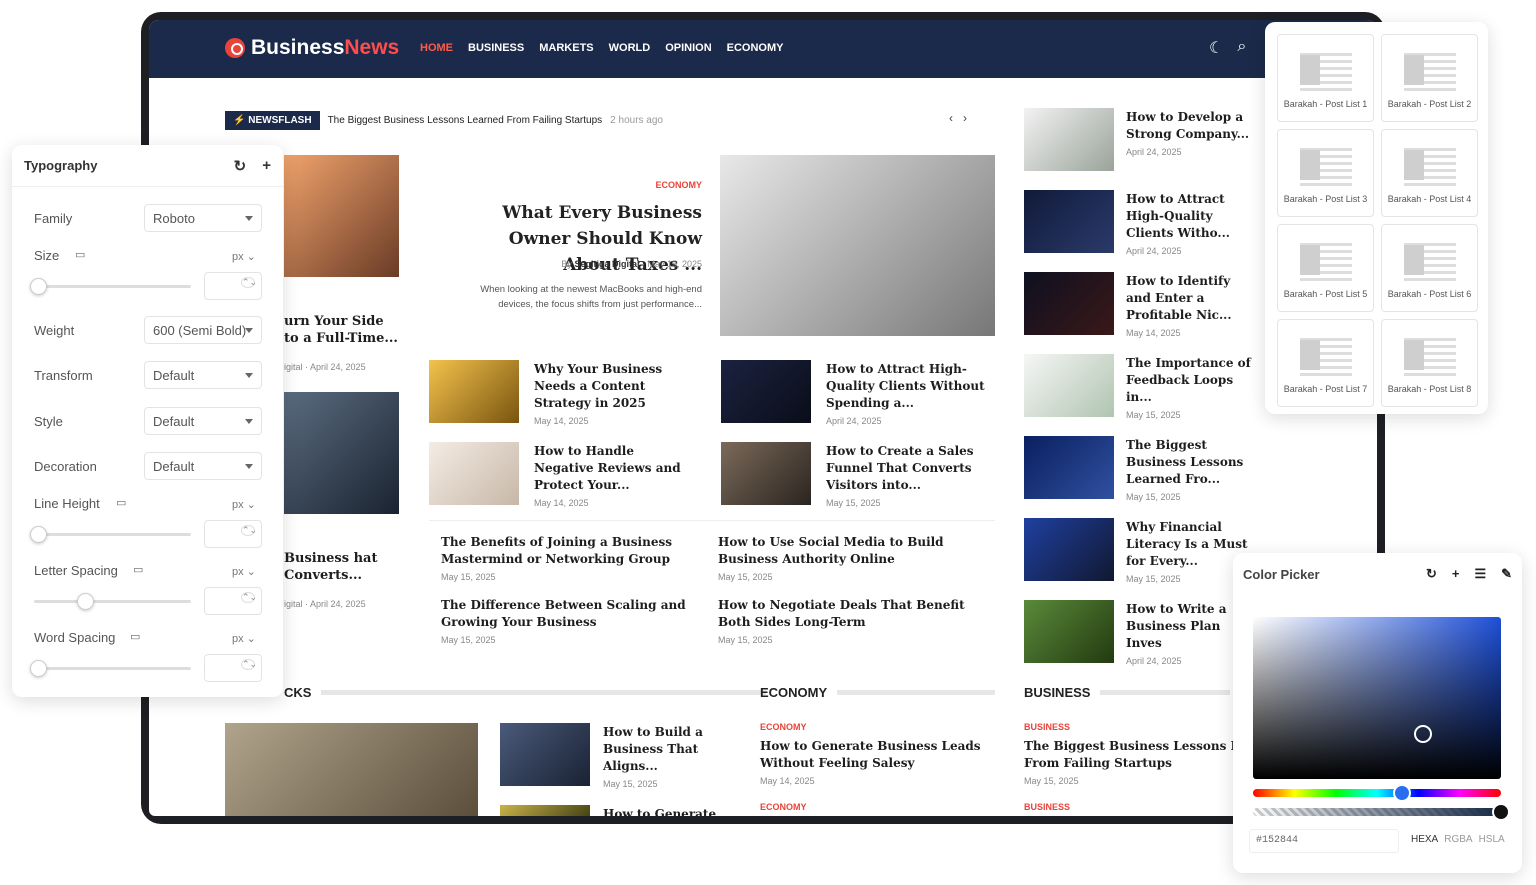 The height and width of the screenshot is (885, 1536). What do you see at coordinates (233, 668) in the screenshot?
I see `wordspacing-input` at bounding box center [233, 668].